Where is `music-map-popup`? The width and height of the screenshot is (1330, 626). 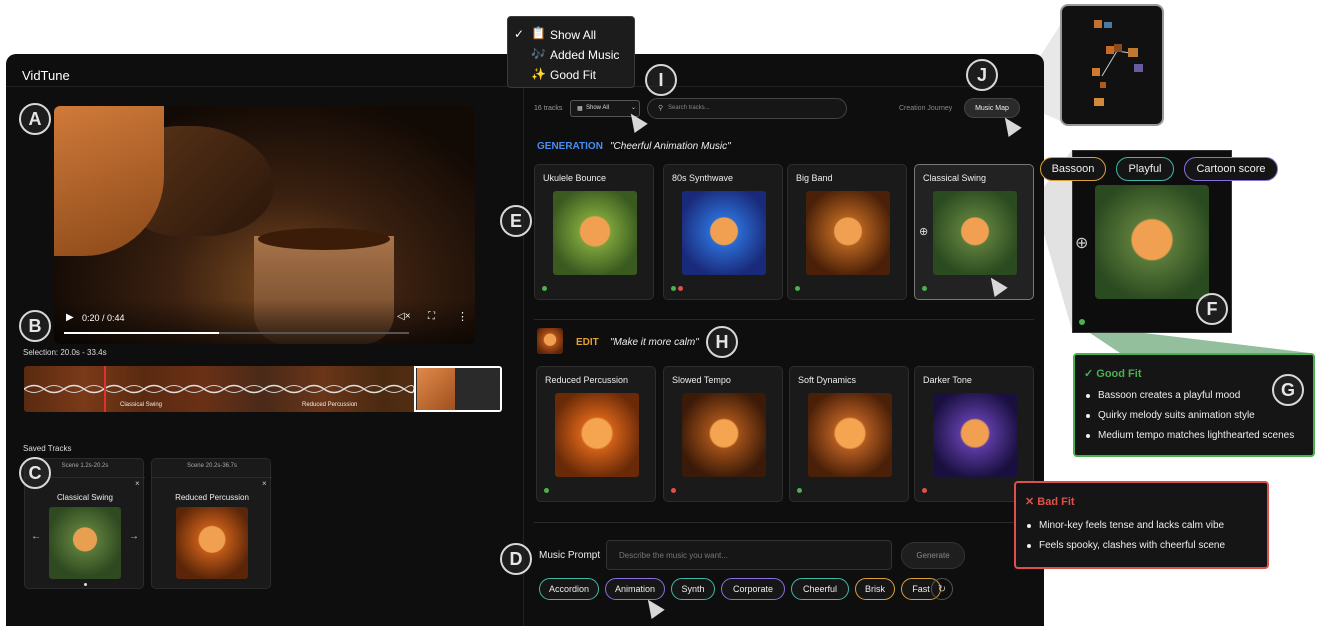 music-map-popup is located at coordinates (1112, 65).